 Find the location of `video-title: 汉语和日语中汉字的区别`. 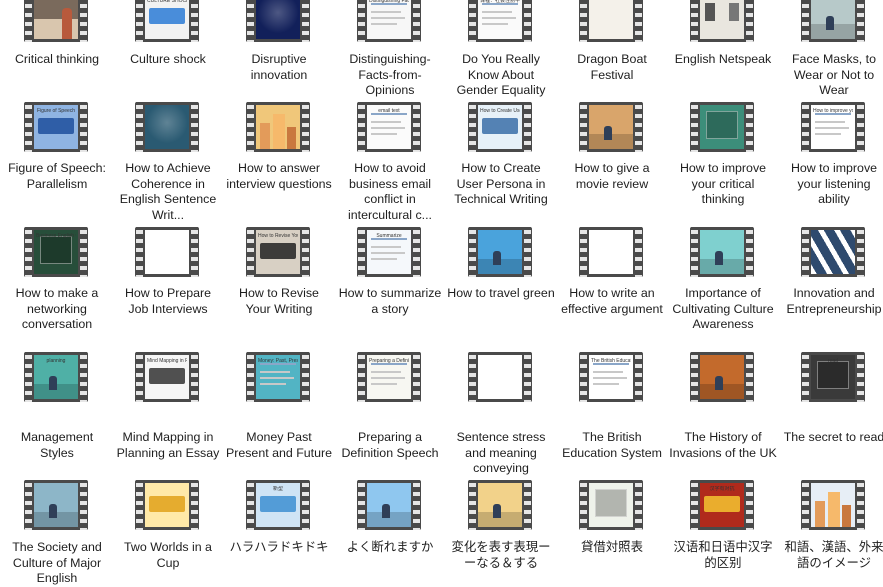

video-title: 汉语和日语中汉字的区别 is located at coordinates (723, 555).